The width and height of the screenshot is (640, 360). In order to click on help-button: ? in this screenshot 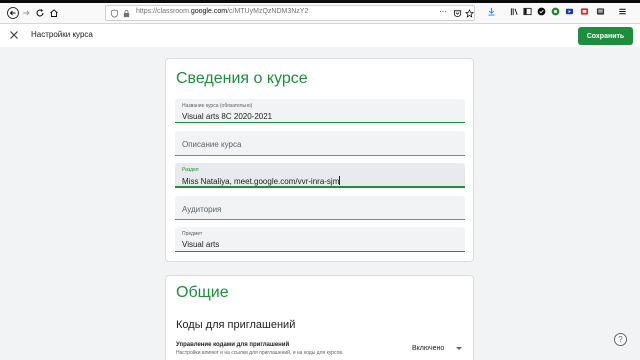, I will do `click(620, 339)`.